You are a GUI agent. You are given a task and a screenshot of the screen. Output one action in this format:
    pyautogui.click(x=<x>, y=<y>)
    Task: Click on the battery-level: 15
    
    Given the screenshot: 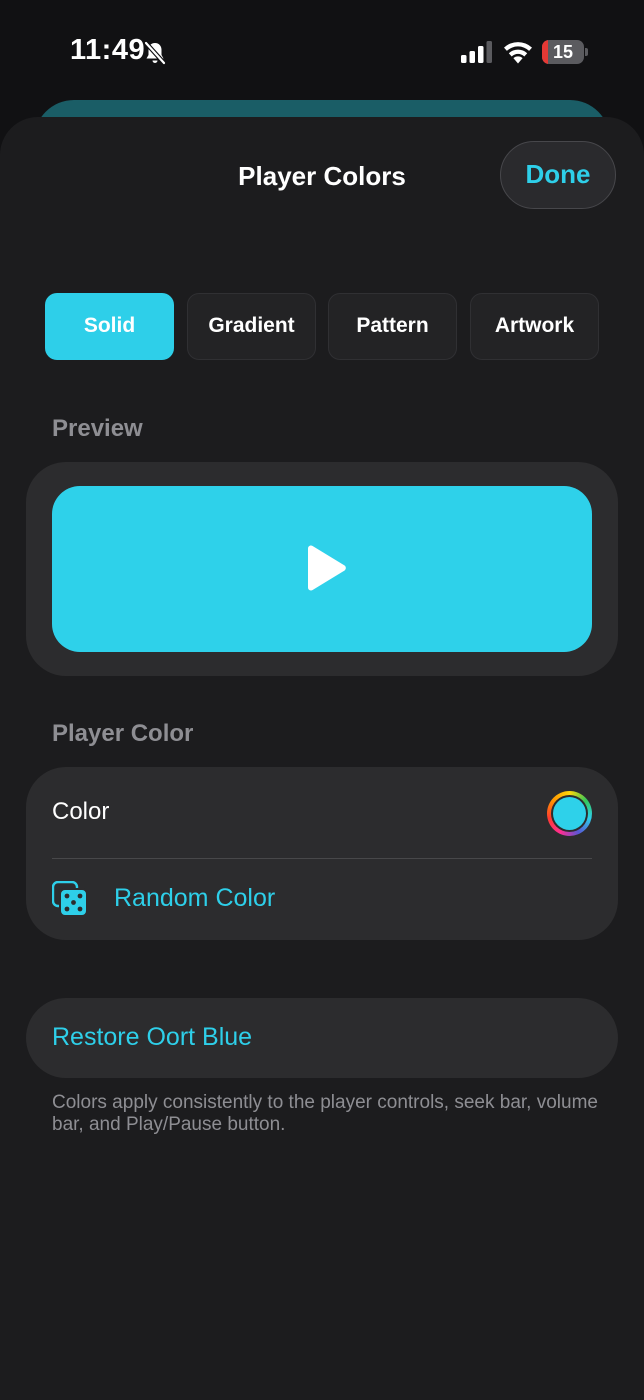 What is the action you would take?
    pyautogui.click(x=563, y=52)
    